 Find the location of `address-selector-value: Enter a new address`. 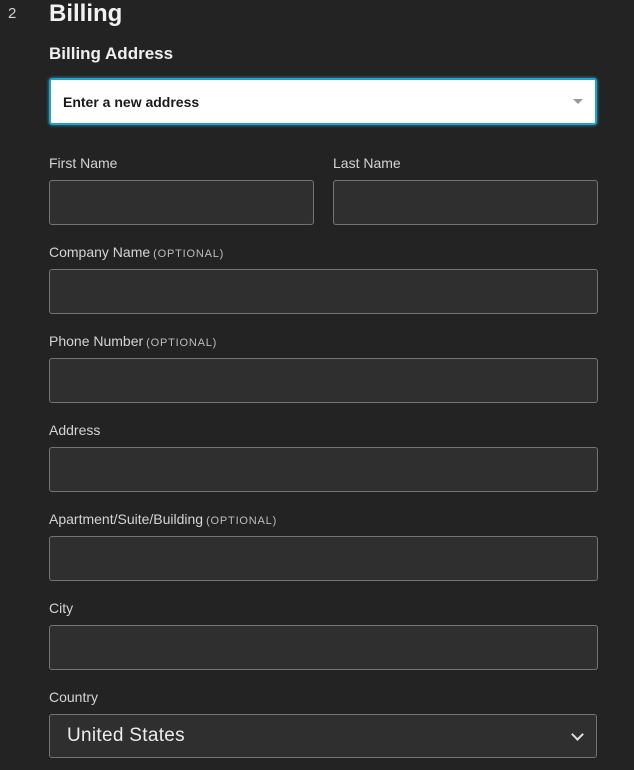

address-selector-value: Enter a new address is located at coordinates (131, 101).